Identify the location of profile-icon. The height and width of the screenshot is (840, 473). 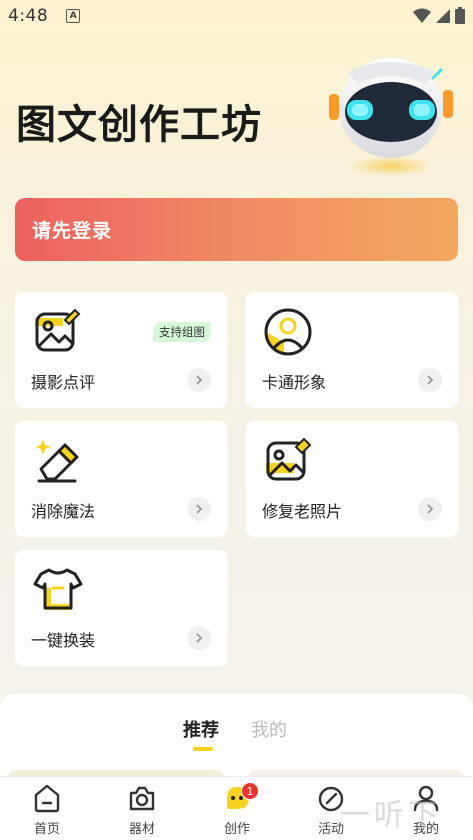
(426, 798).